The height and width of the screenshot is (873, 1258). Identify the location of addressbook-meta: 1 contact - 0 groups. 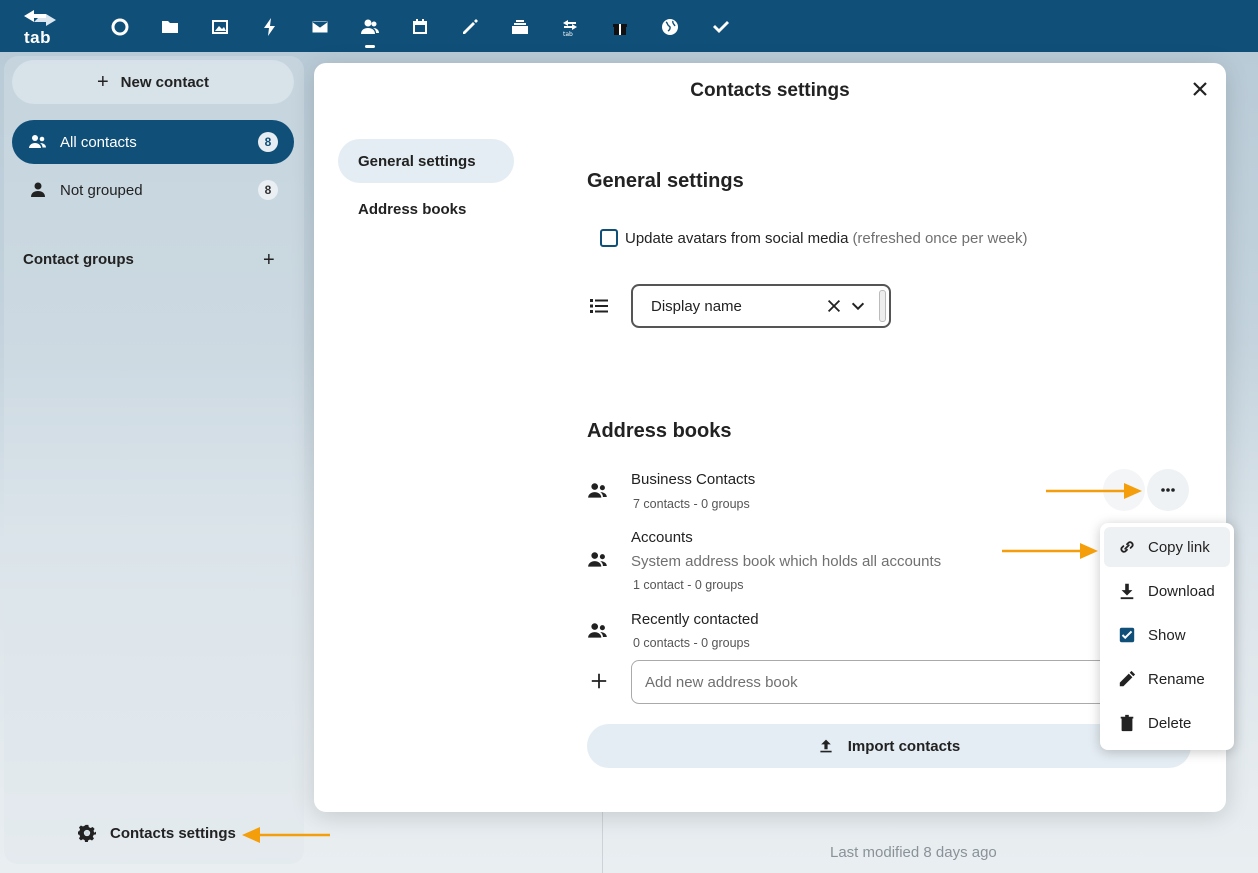
(688, 585).